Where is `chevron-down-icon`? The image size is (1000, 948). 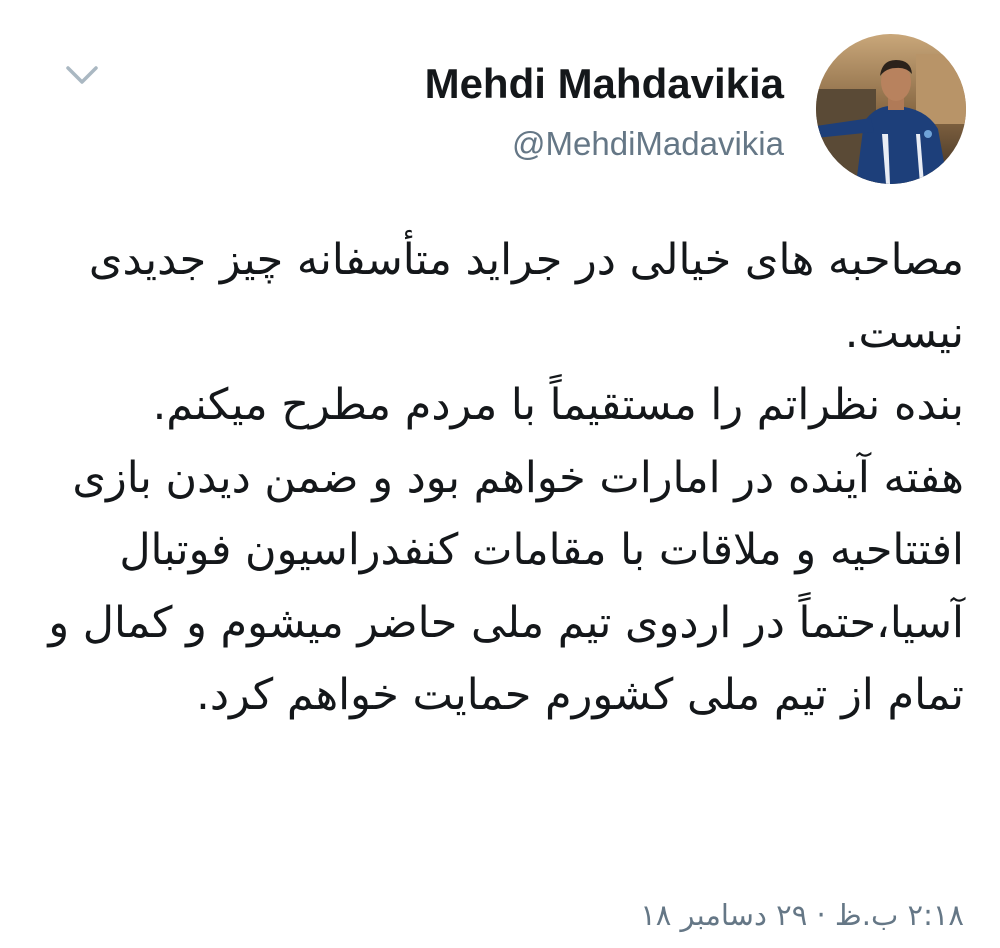 chevron-down-icon is located at coordinates (82, 75).